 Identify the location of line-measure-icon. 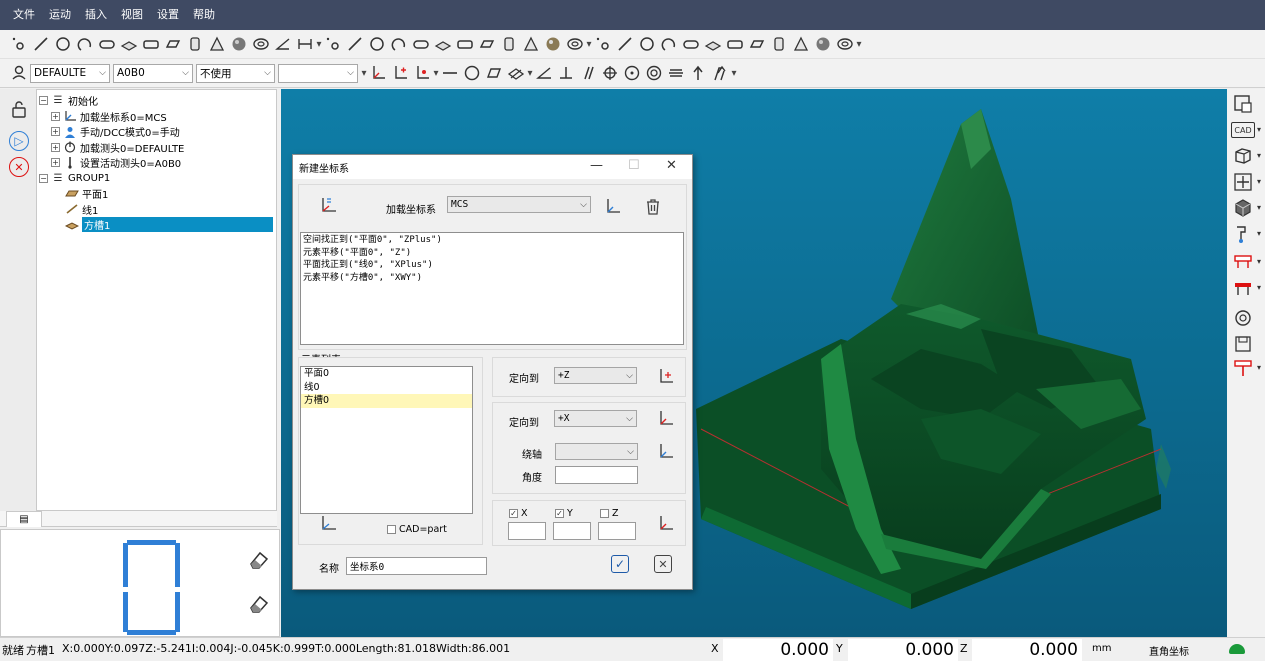
(355, 44).